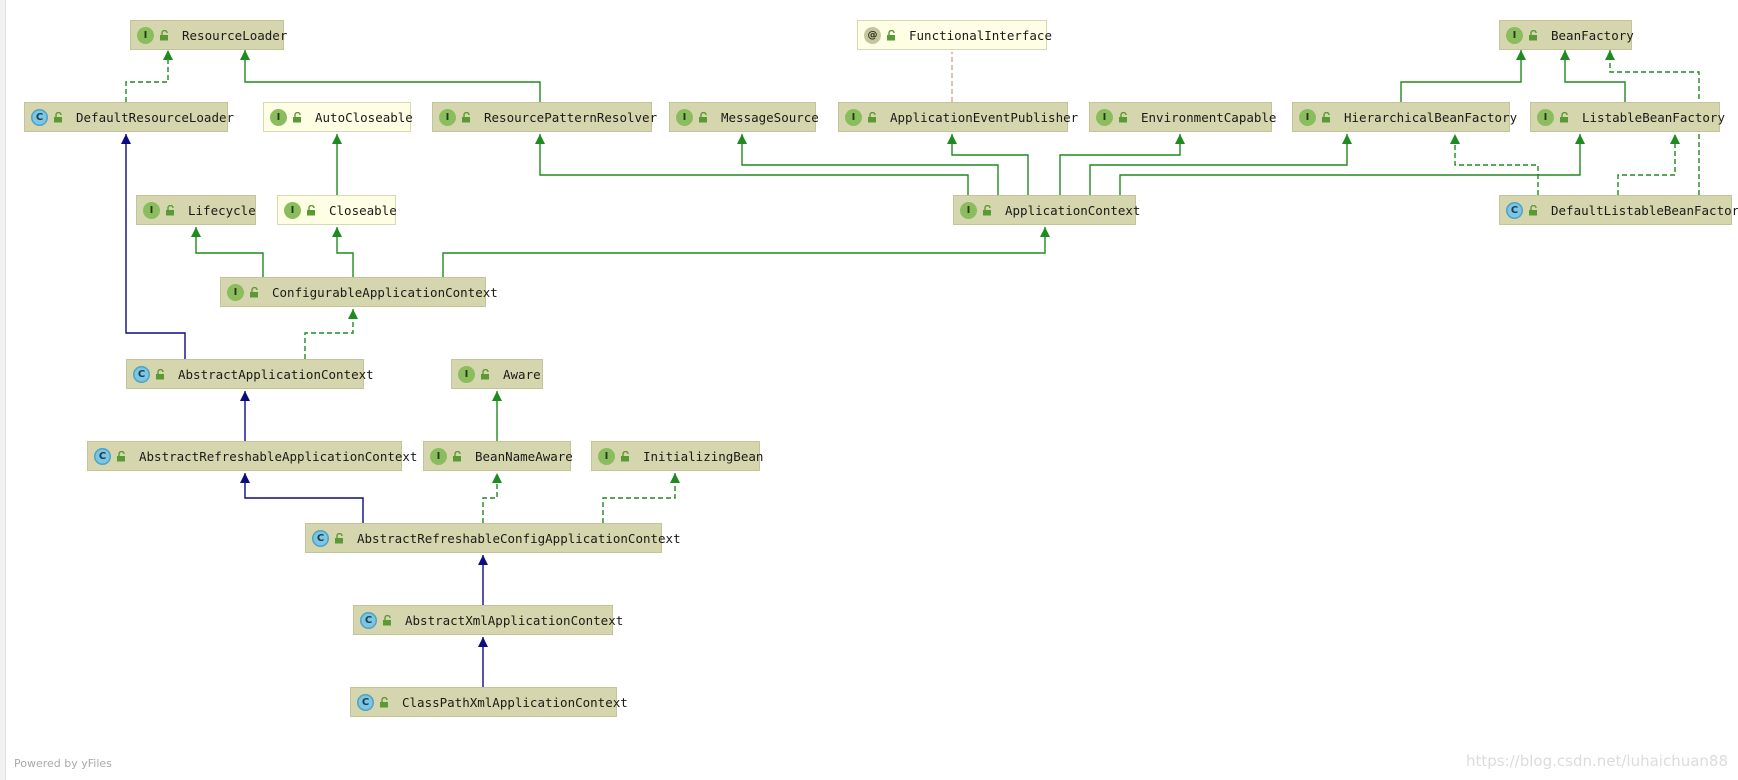 This screenshot has width=1738, height=780. What do you see at coordinates (1596, 761) in the screenshot?
I see `watermark-text: https://blog.csdn.net/luhaichuan88` at bounding box center [1596, 761].